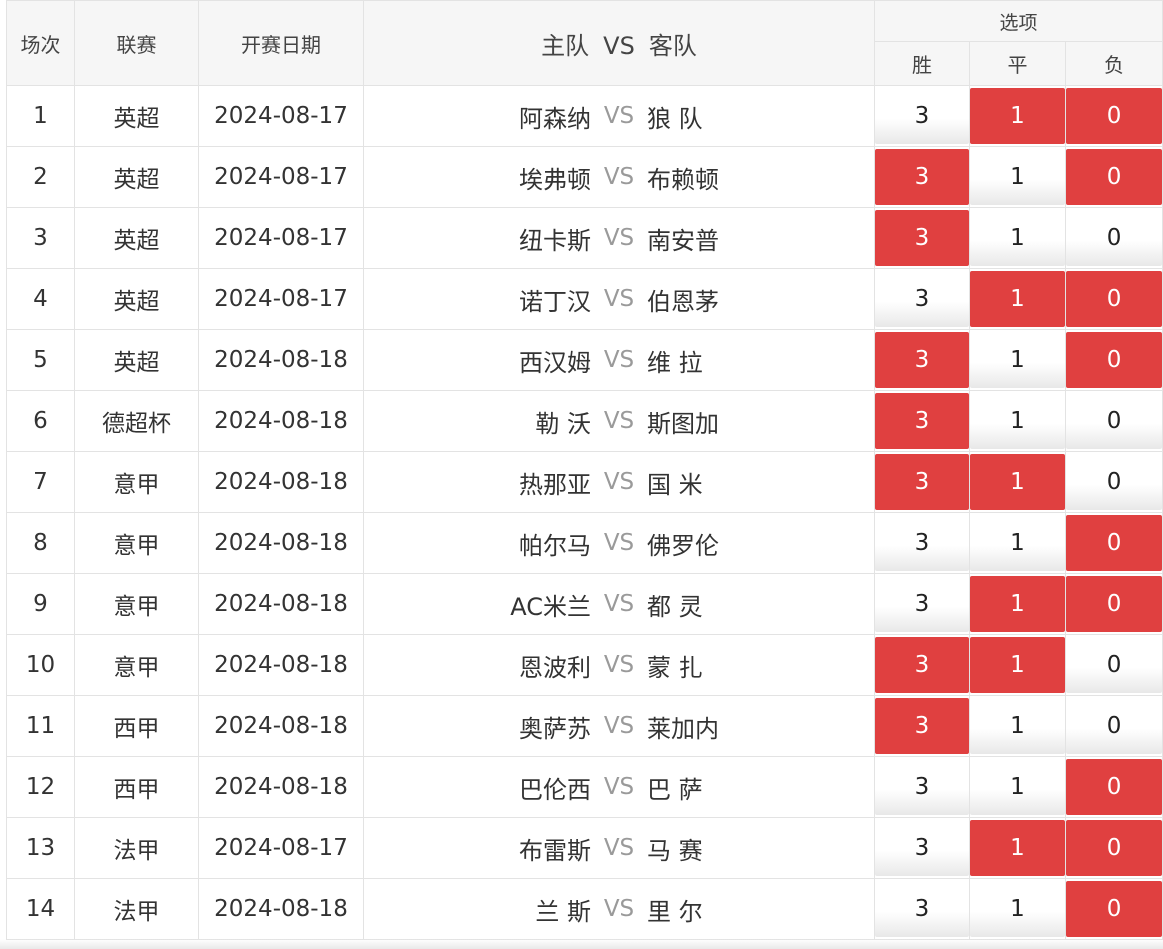  I want to click on table-row: 10 意甲 2024-08-18 恩波利 VS 蒙 扎 3 1 0, so click(584, 665).